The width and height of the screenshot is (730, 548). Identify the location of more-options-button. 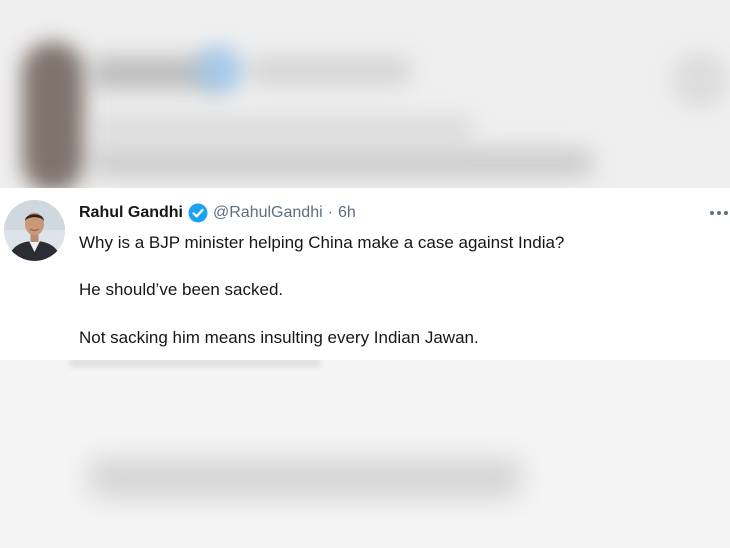
(719, 213).